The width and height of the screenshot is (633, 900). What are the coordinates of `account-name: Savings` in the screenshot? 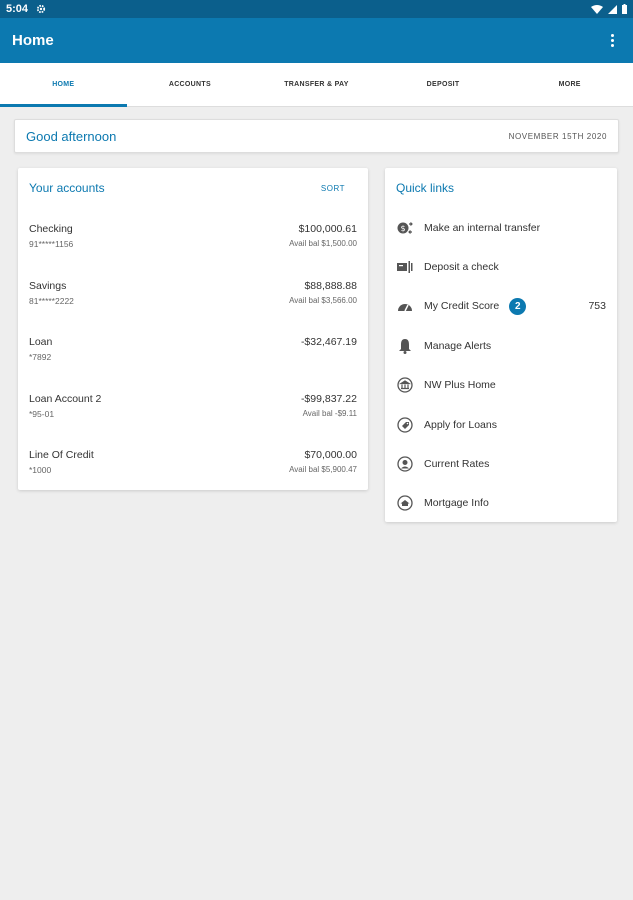 It's located at (48, 285).